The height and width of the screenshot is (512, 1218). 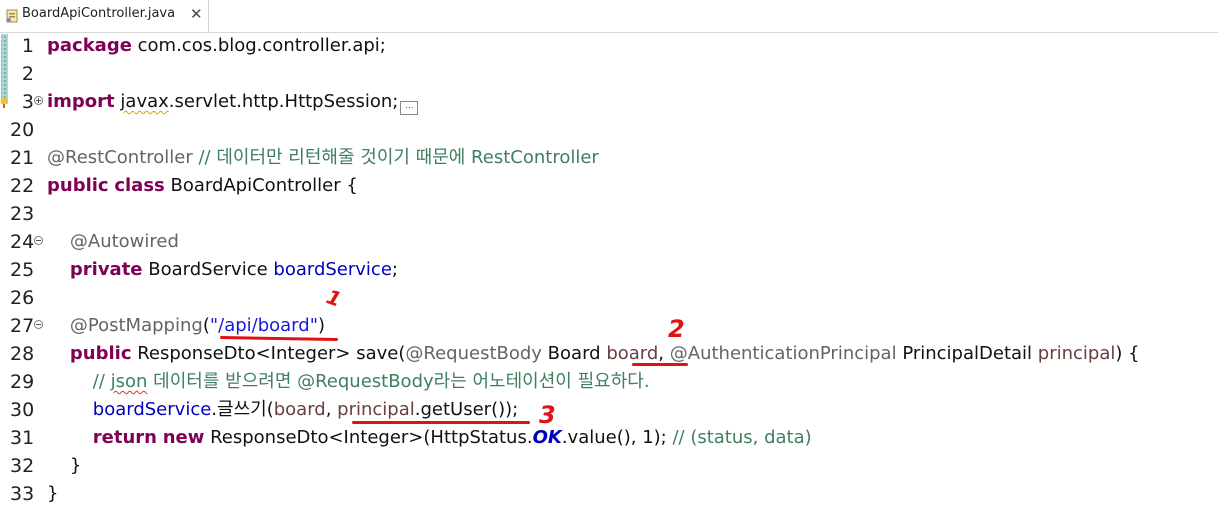 What do you see at coordinates (783, 353) in the screenshot?
I see `code-token: @AuthenticationPrincipal` at bounding box center [783, 353].